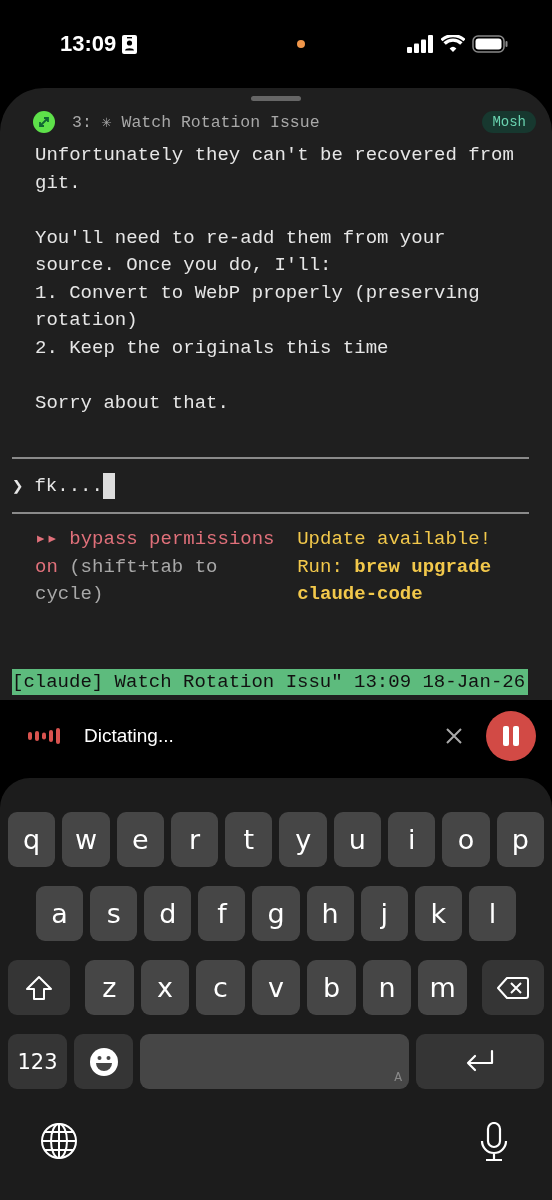  What do you see at coordinates (276, 98) in the screenshot?
I see `drag-handle` at bounding box center [276, 98].